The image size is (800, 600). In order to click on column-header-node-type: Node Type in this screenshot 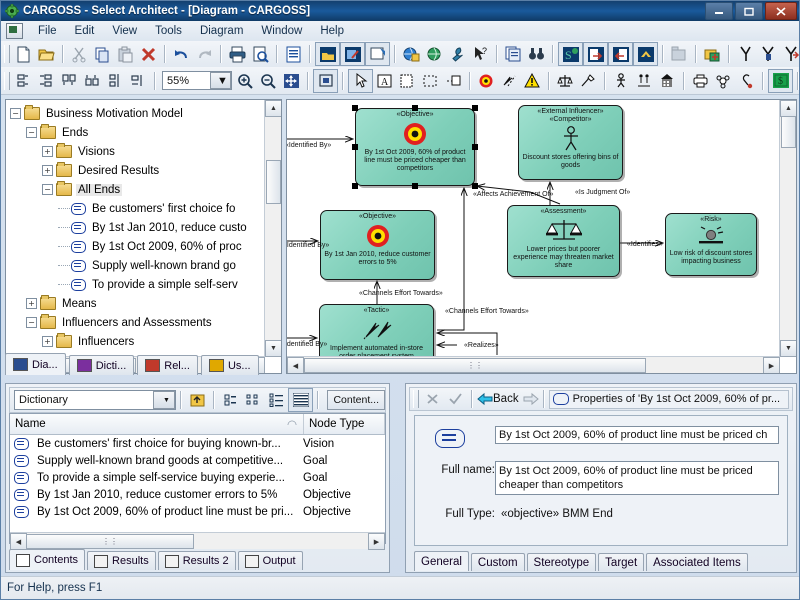, I will do `click(344, 424)`.